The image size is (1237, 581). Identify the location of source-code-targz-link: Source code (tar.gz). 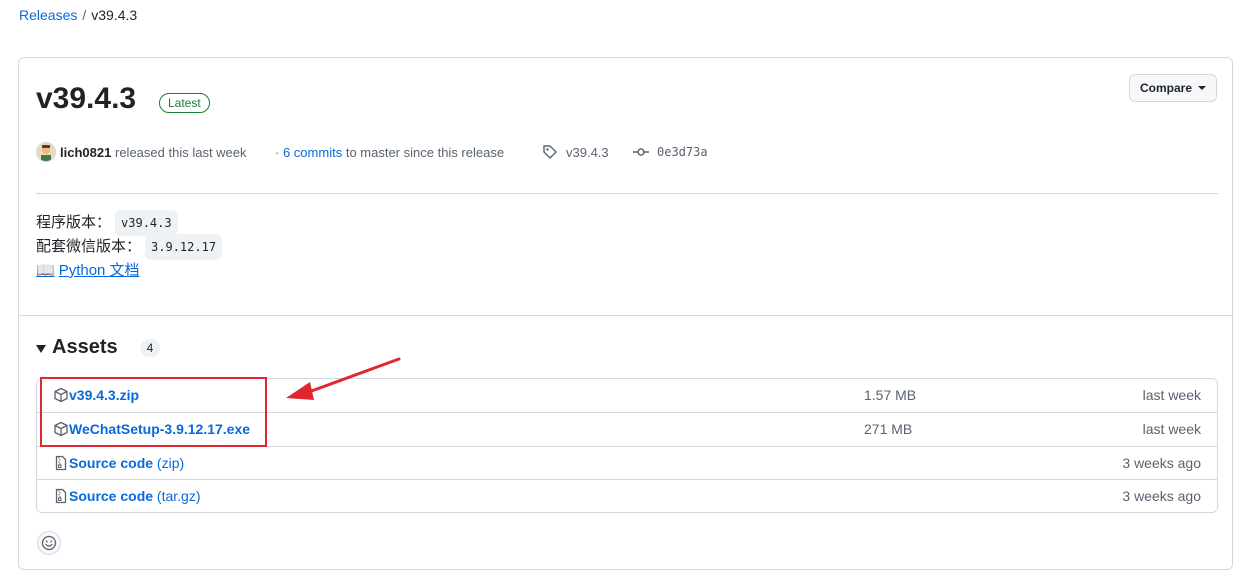
(135, 496).